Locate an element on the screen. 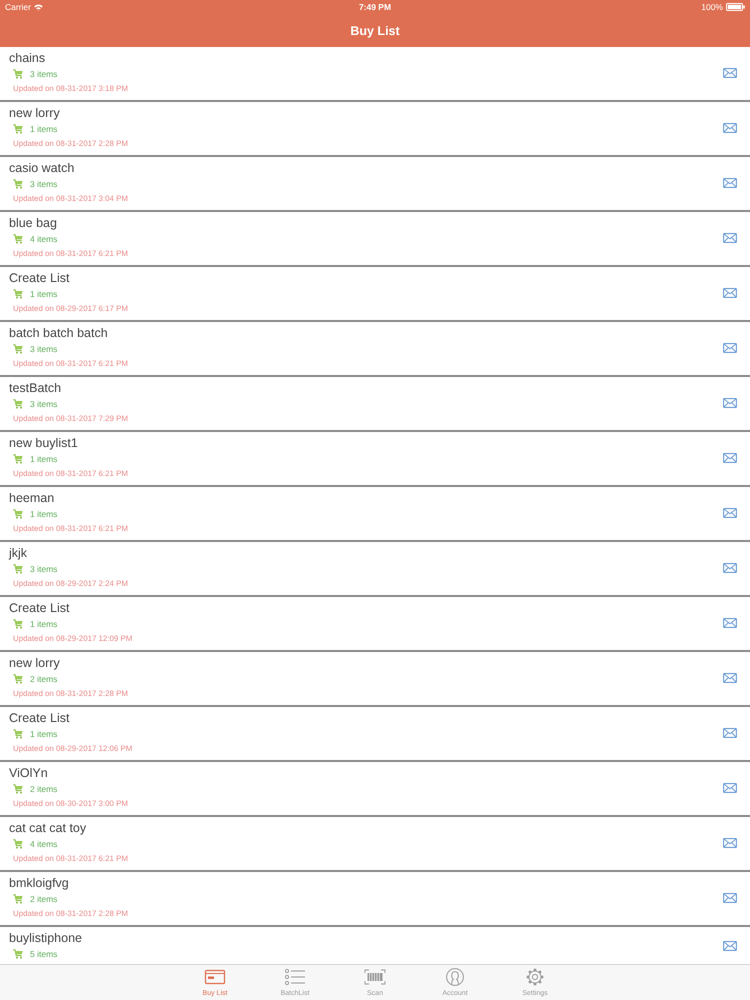  list-name: casio watch is located at coordinates (41, 168).